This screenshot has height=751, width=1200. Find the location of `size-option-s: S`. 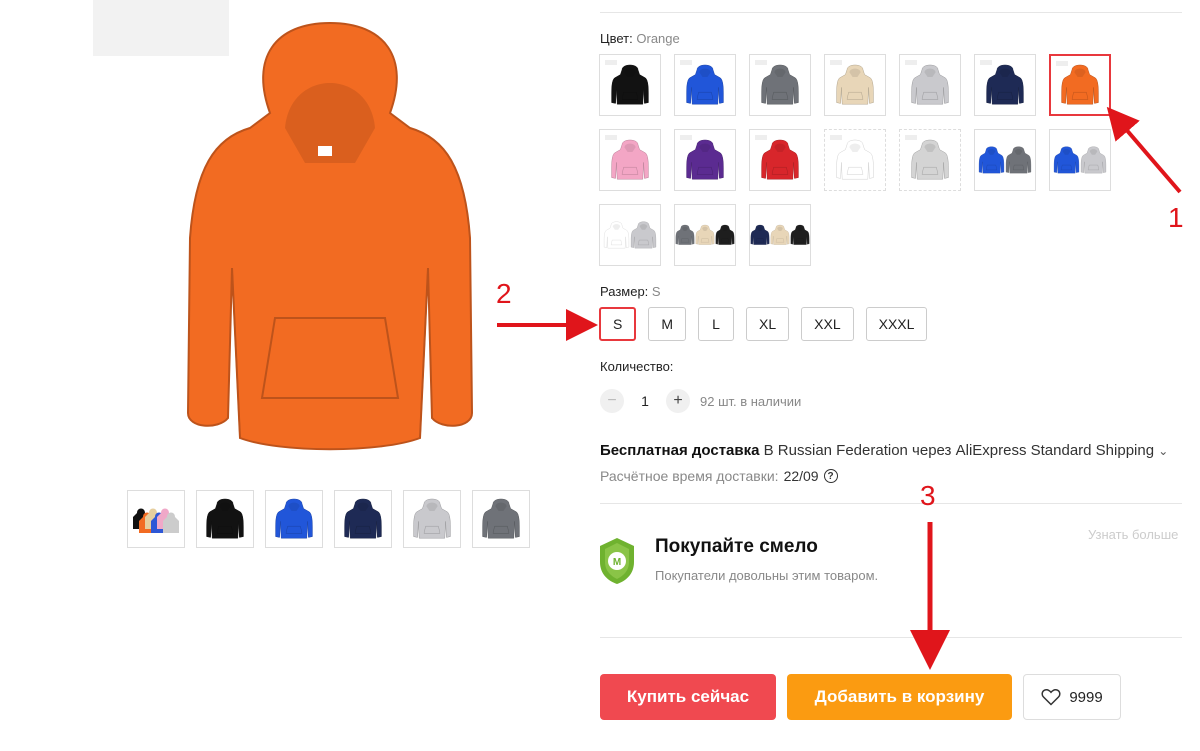

size-option-s: S is located at coordinates (618, 324).